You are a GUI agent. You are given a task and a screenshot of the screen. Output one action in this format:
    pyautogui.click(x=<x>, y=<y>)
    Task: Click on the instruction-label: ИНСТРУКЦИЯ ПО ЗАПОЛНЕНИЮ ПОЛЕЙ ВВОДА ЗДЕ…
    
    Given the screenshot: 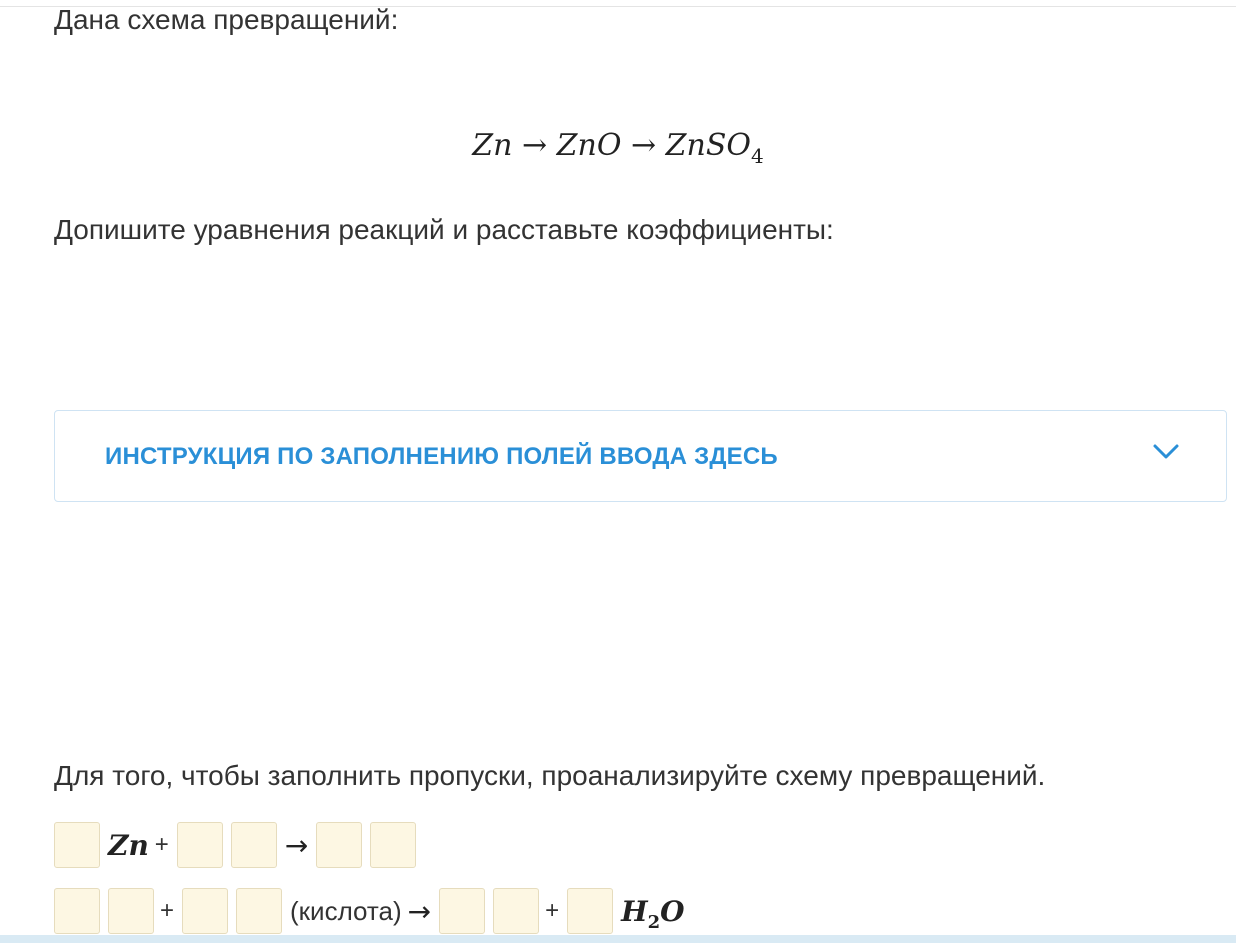 What is the action you would take?
    pyautogui.click(x=441, y=456)
    